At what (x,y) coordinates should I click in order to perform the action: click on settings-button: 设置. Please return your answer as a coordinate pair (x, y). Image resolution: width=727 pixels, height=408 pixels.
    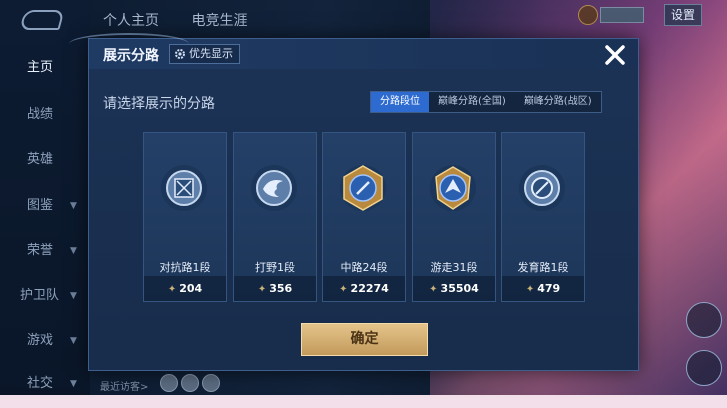
    Looking at the image, I should click on (683, 15).